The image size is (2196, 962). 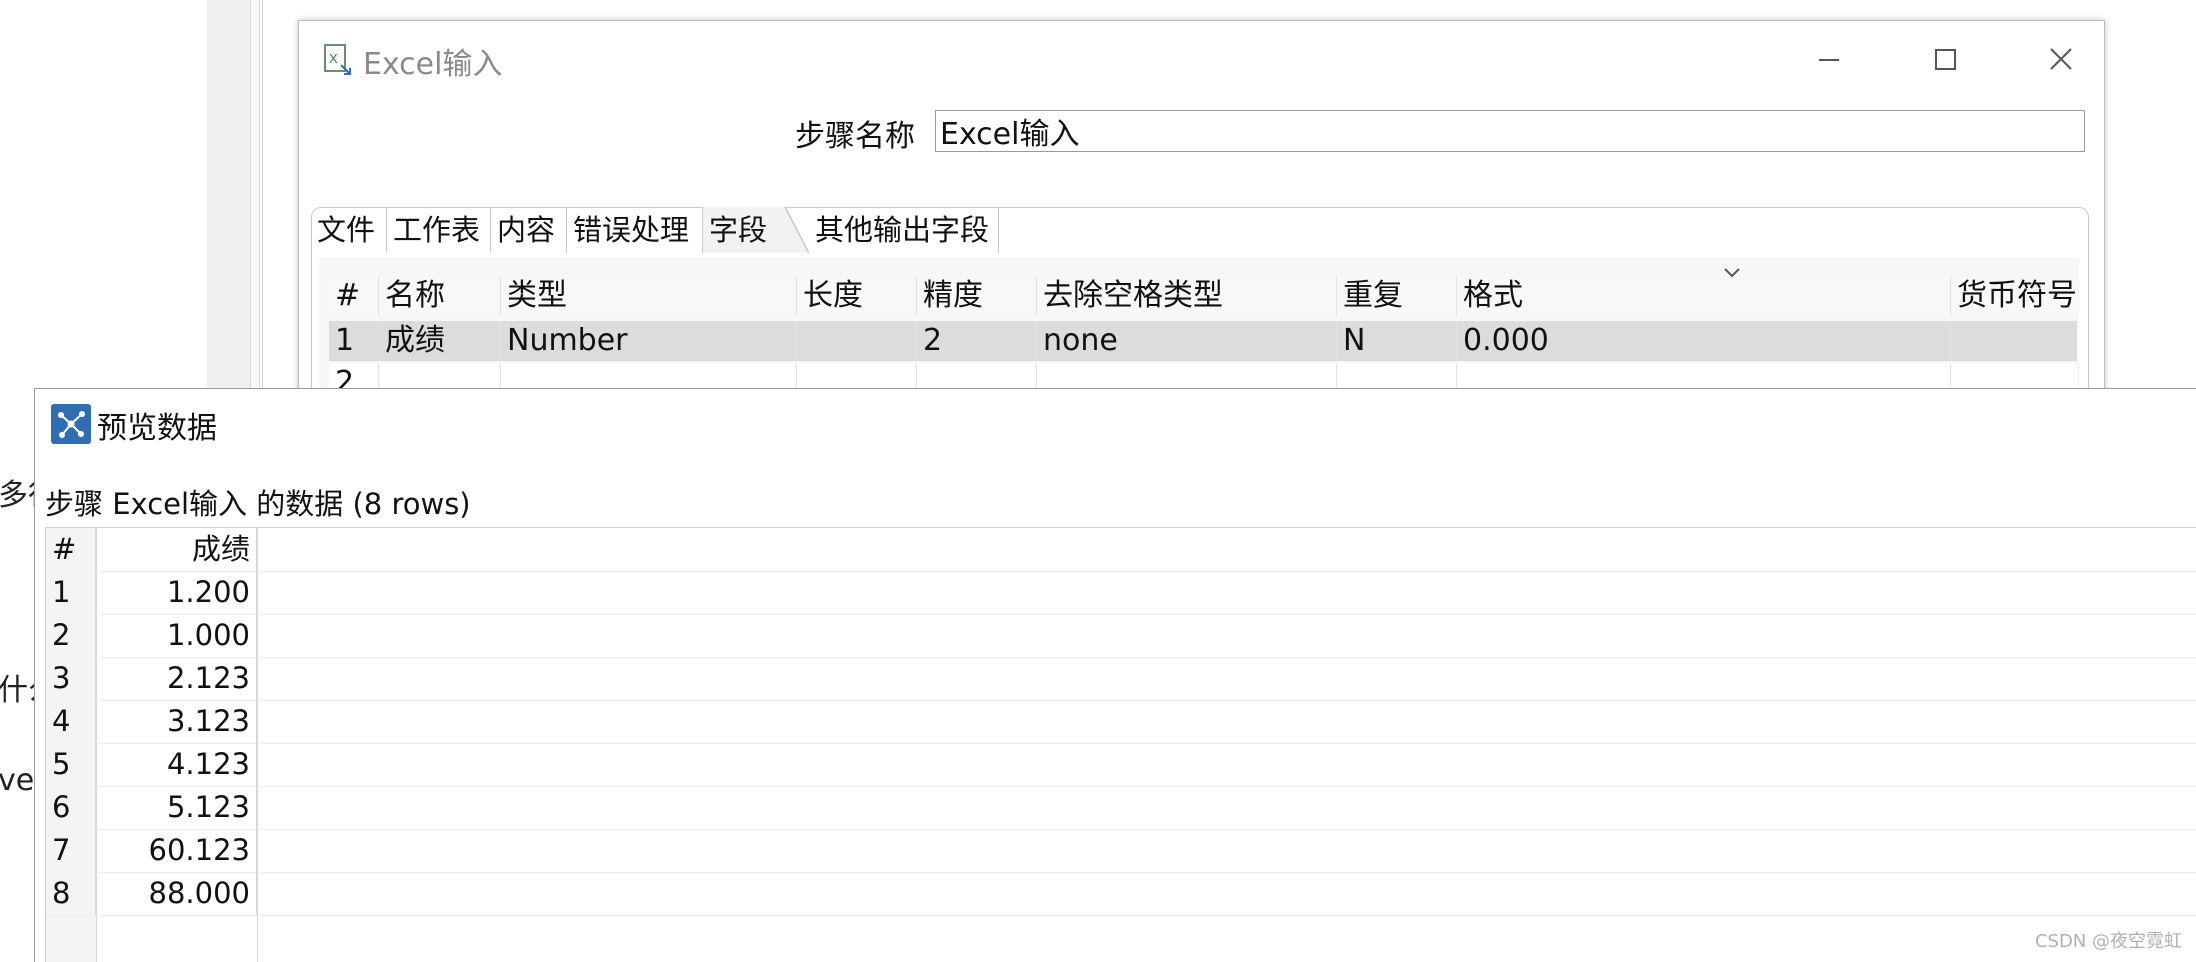 I want to click on column-header: 名称, so click(x=440, y=296).